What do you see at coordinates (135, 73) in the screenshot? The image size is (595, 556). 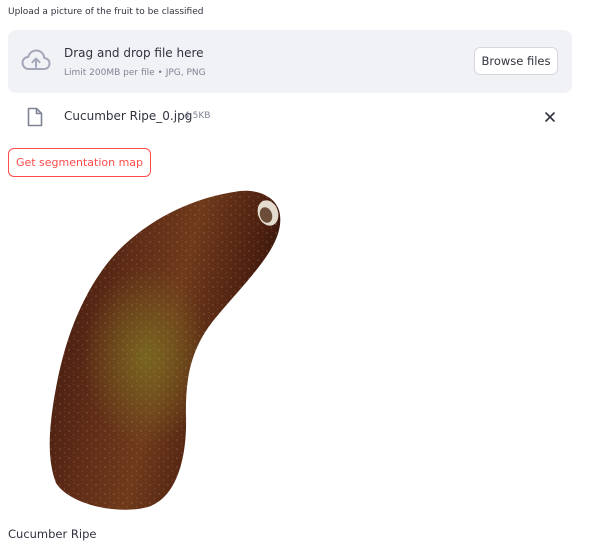 I see `dropzone-limit: Limit 200MB per file • JPG, PNG` at bounding box center [135, 73].